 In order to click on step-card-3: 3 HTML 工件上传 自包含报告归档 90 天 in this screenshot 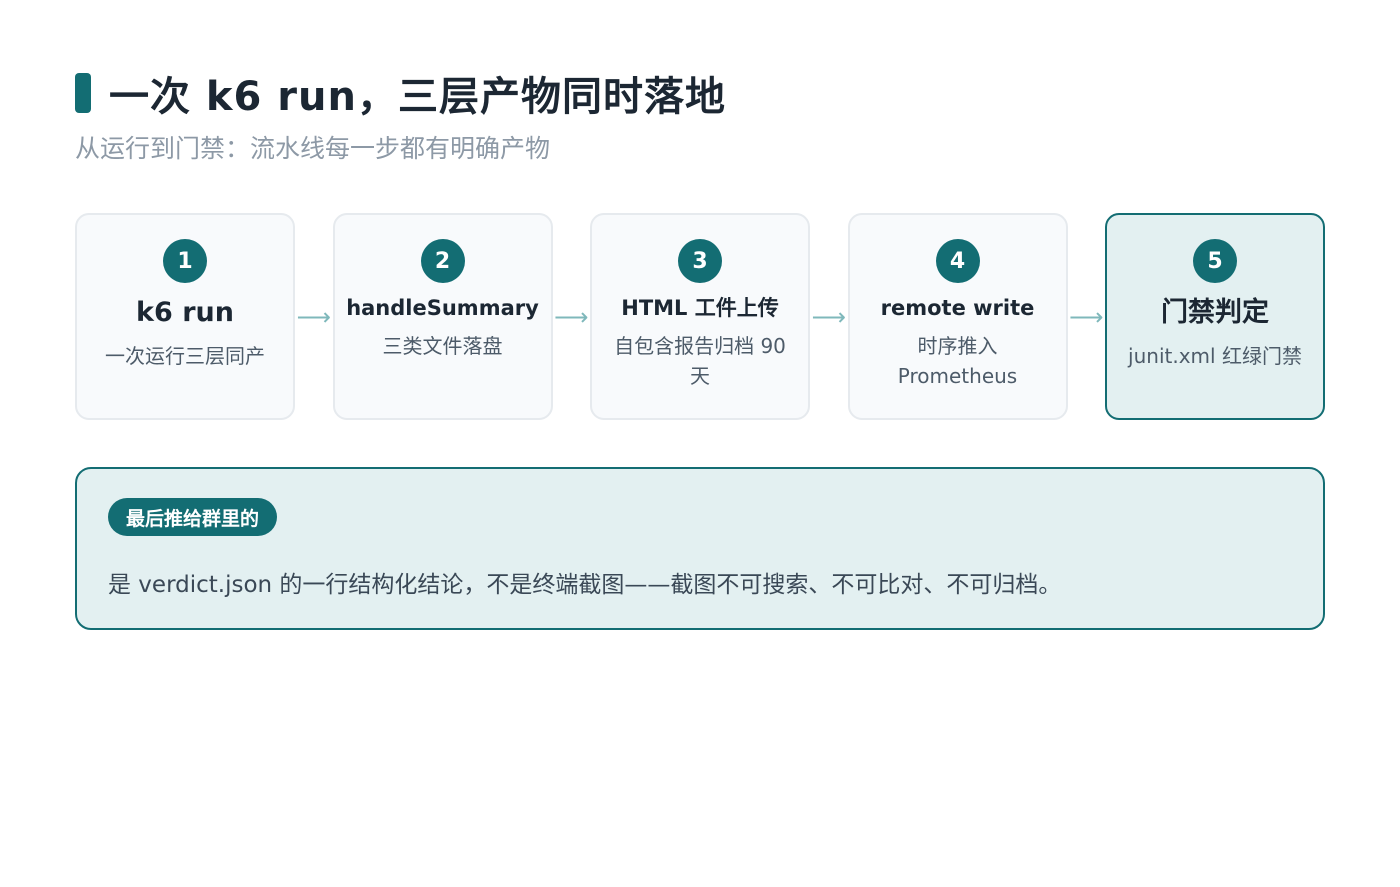, I will do `click(700, 316)`.